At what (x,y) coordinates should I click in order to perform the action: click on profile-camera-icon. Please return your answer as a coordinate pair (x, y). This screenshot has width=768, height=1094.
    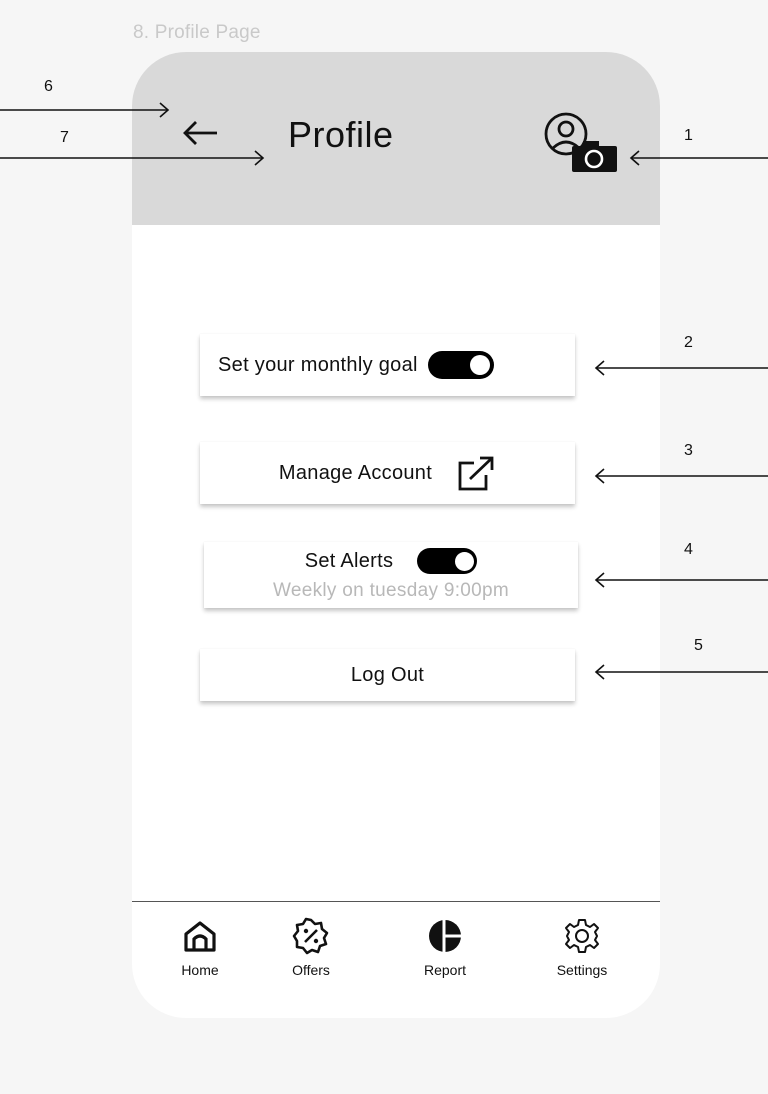
    Looking at the image, I should click on (580, 142).